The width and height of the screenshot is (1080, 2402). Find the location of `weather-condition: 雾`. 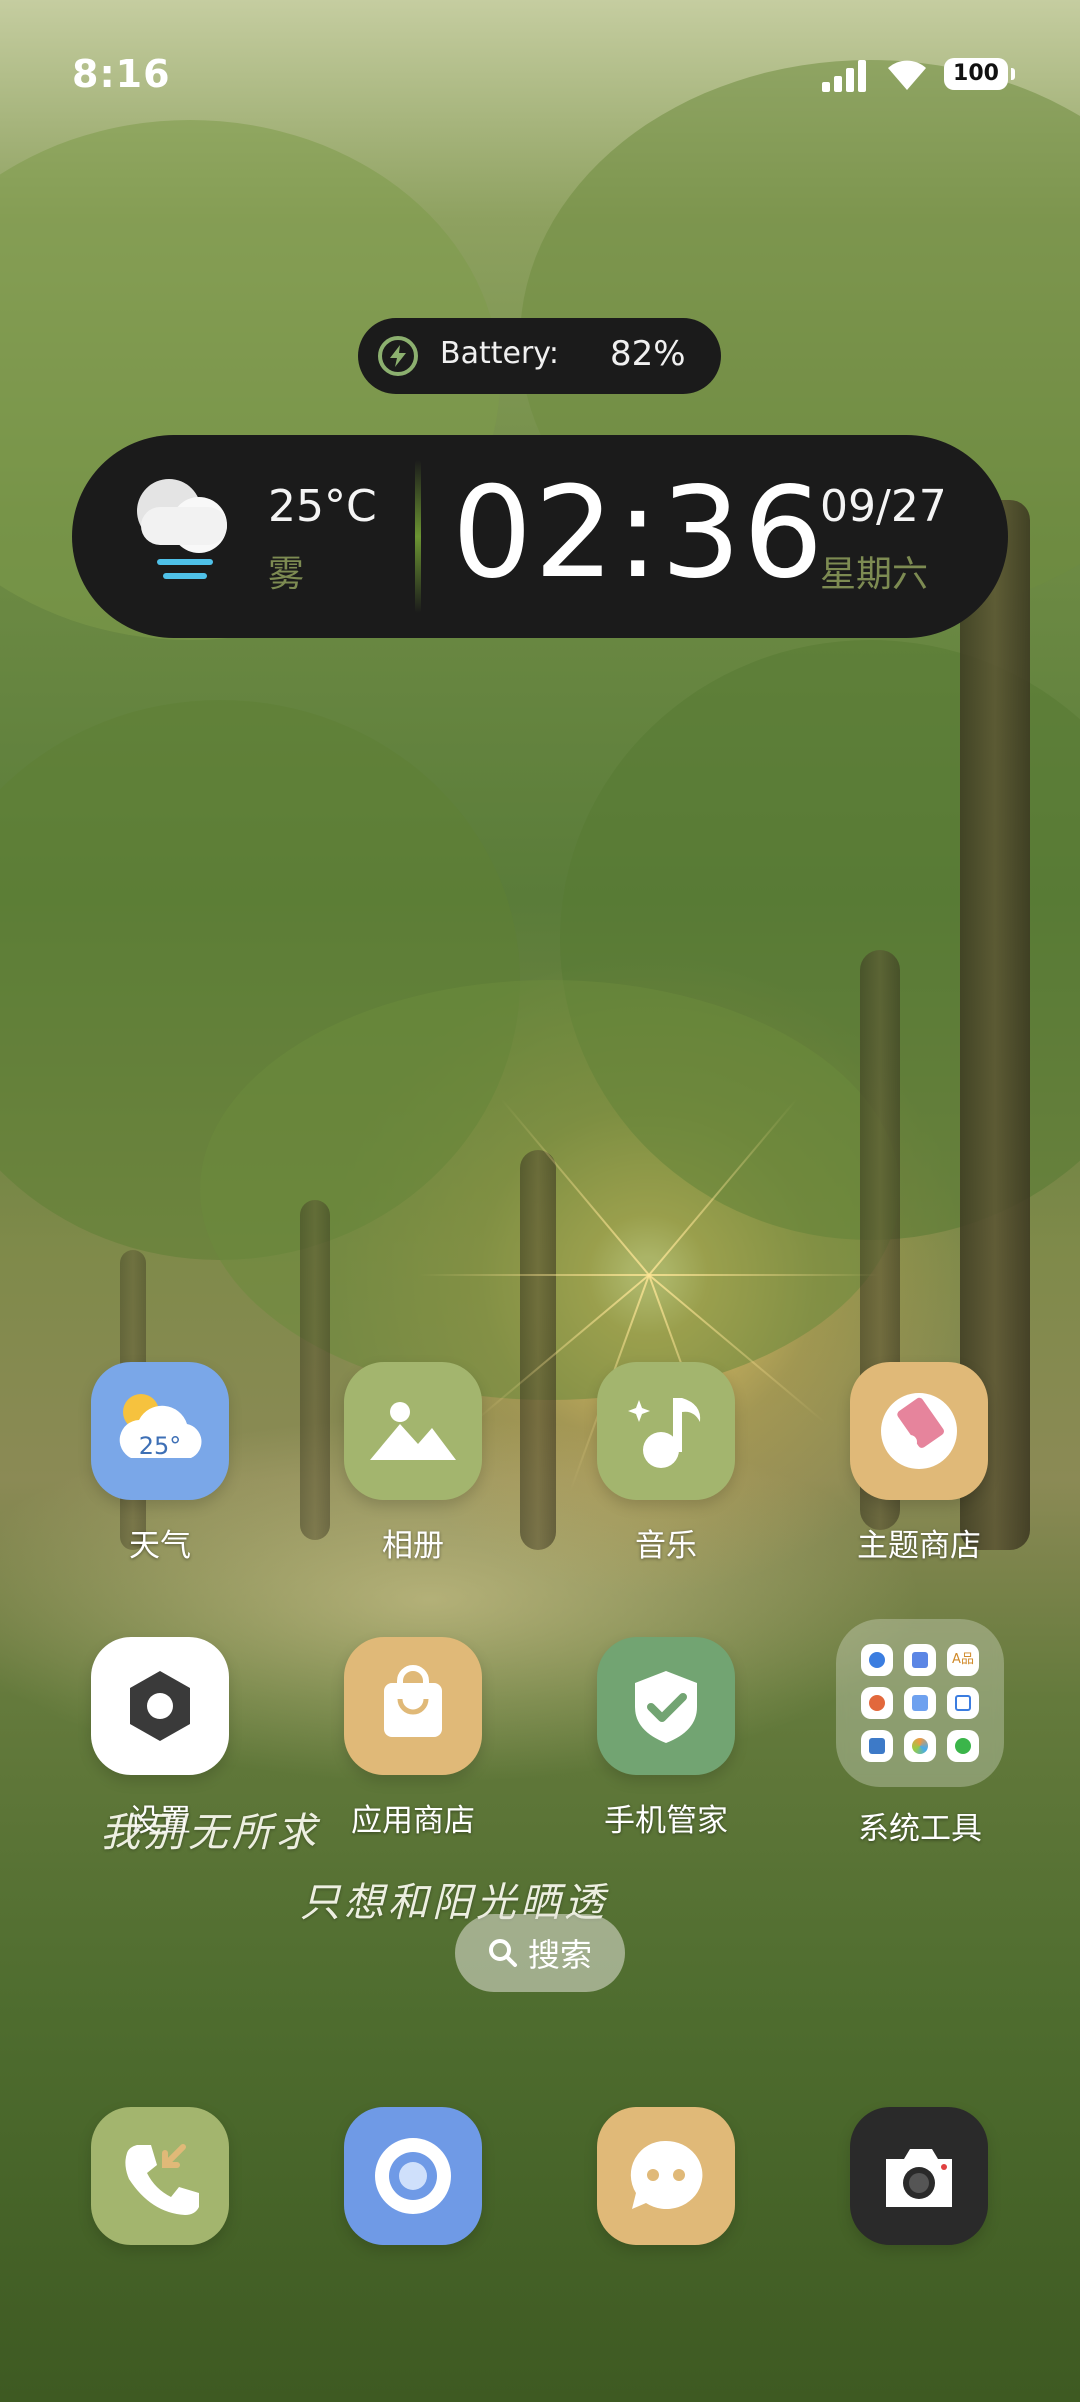

weather-condition: 雾 is located at coordinates (286, 574).